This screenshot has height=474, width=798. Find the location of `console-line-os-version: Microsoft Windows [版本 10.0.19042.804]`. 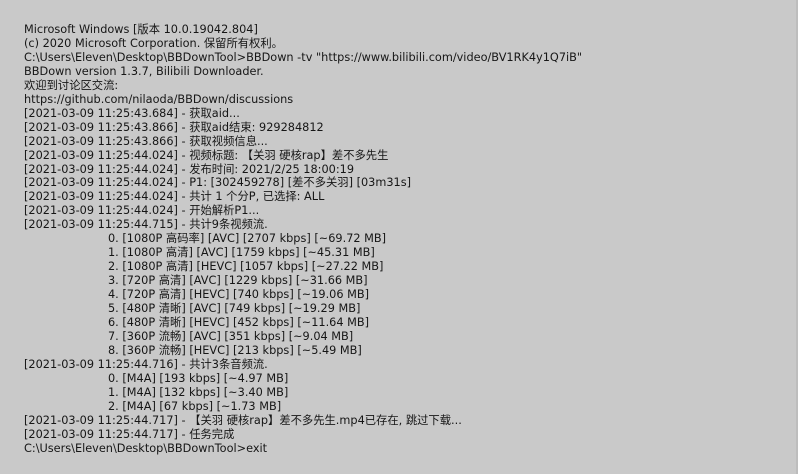

console-line-os-version: Microsoft Windows [版本 10.0.19042.804] is located at coordinates (141, 29).